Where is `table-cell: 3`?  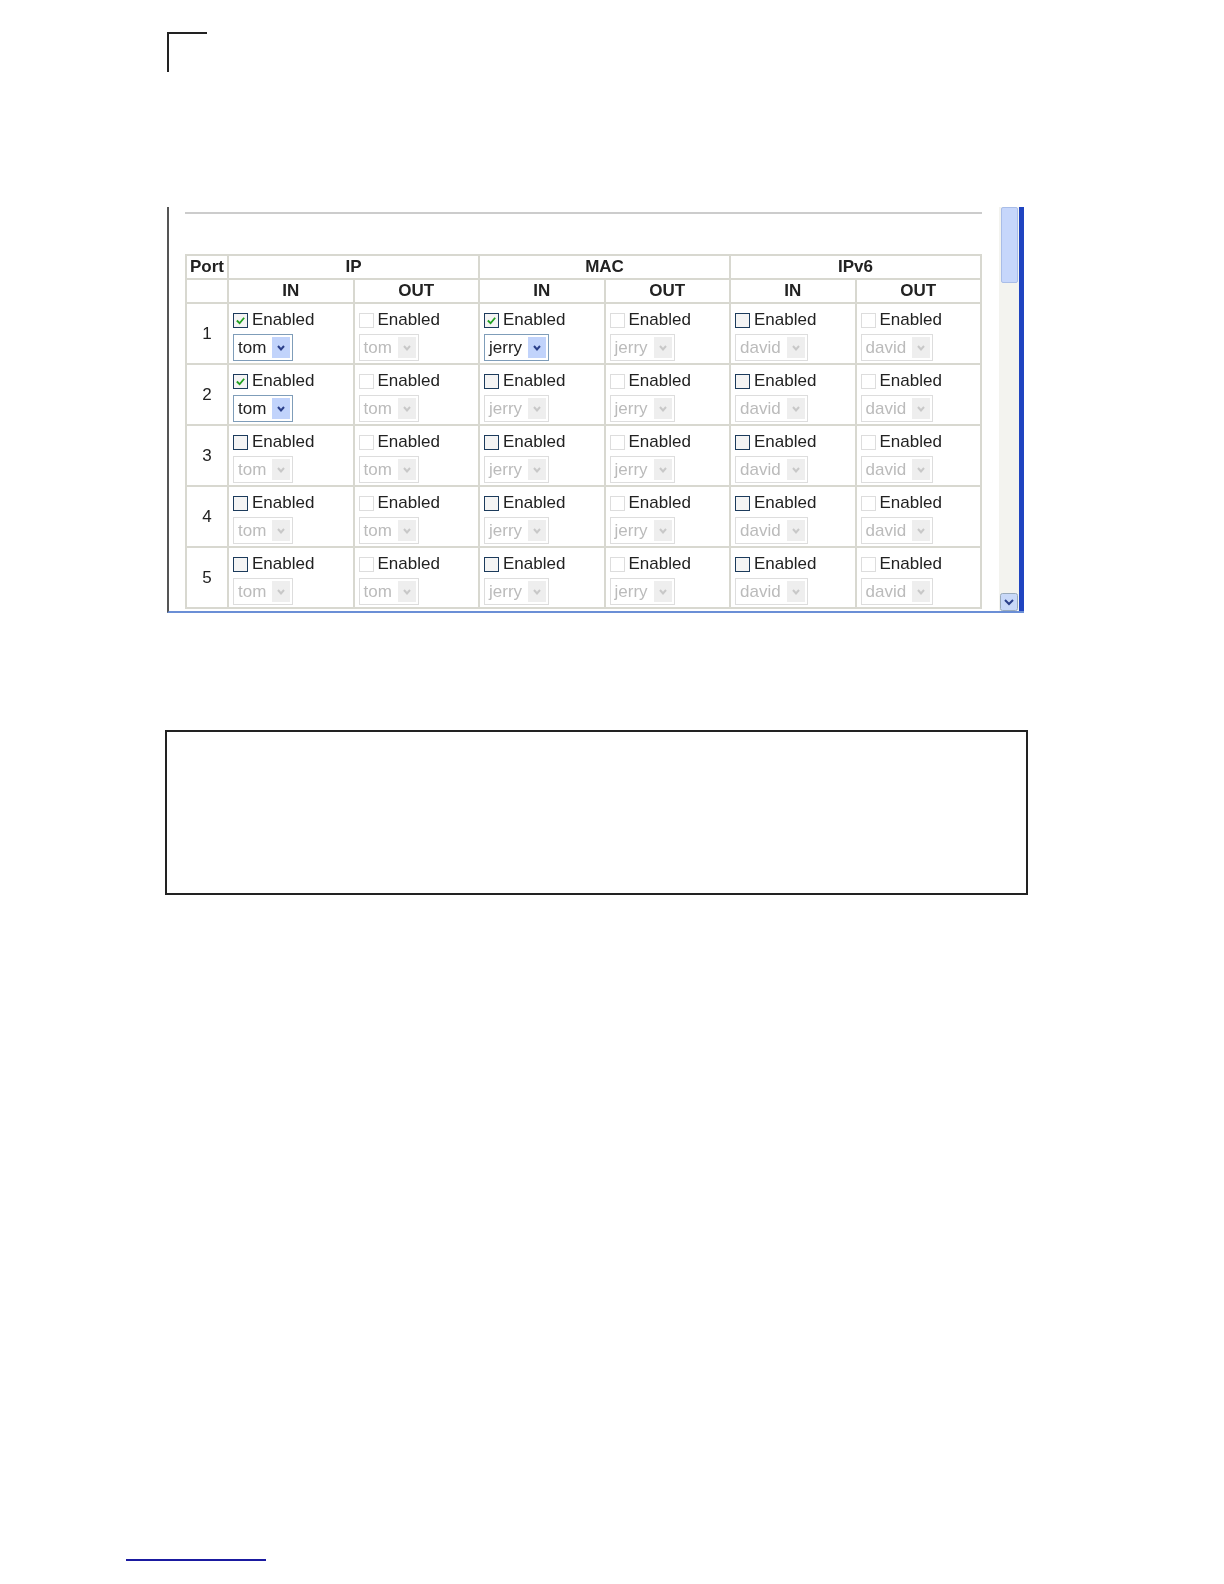 table-cell: 3 is located at coordinates (207, 455).